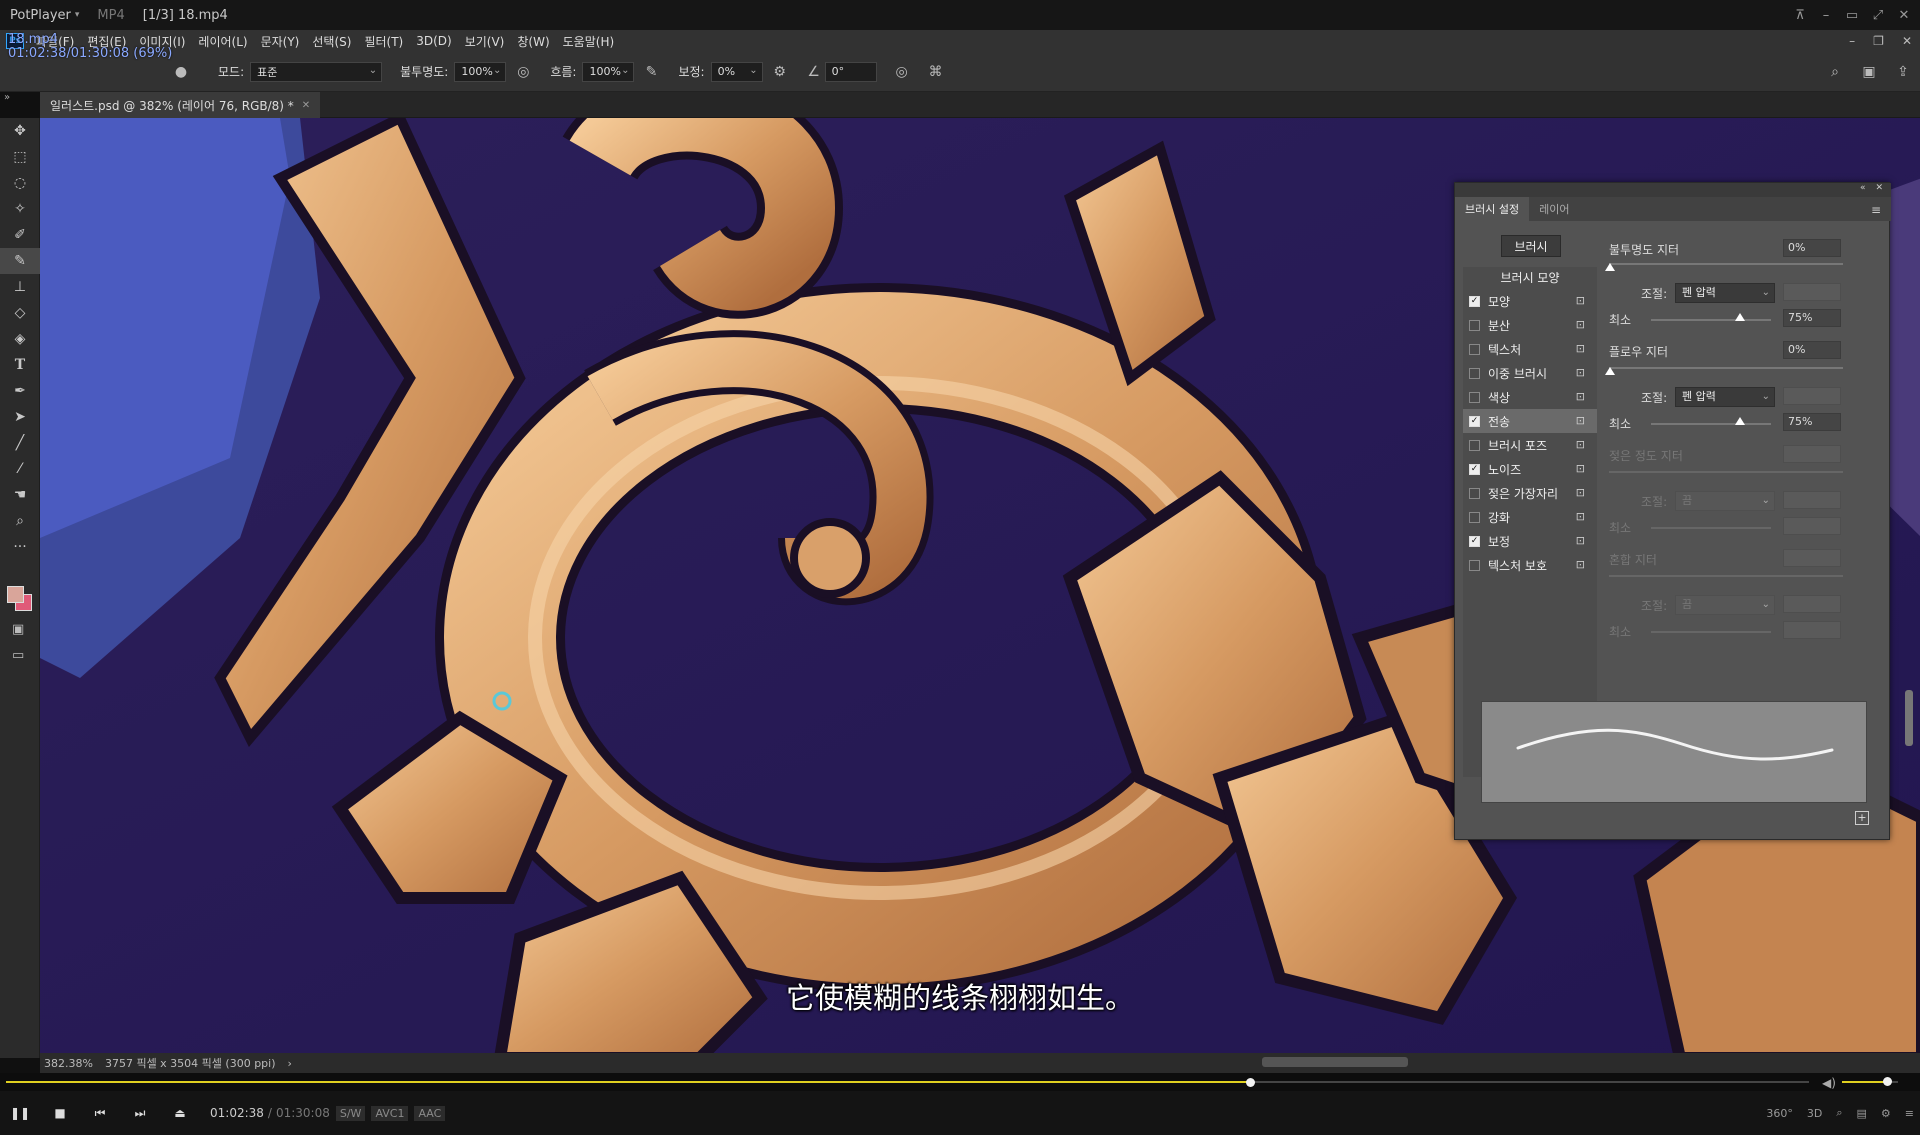 Image resolution: width=1920 pixels, height=1135 pixels. What do you see at coordinates (20, 131) in the screenshot?
I see `move-tool-icon: ✥` at bounding box center [20, 131].